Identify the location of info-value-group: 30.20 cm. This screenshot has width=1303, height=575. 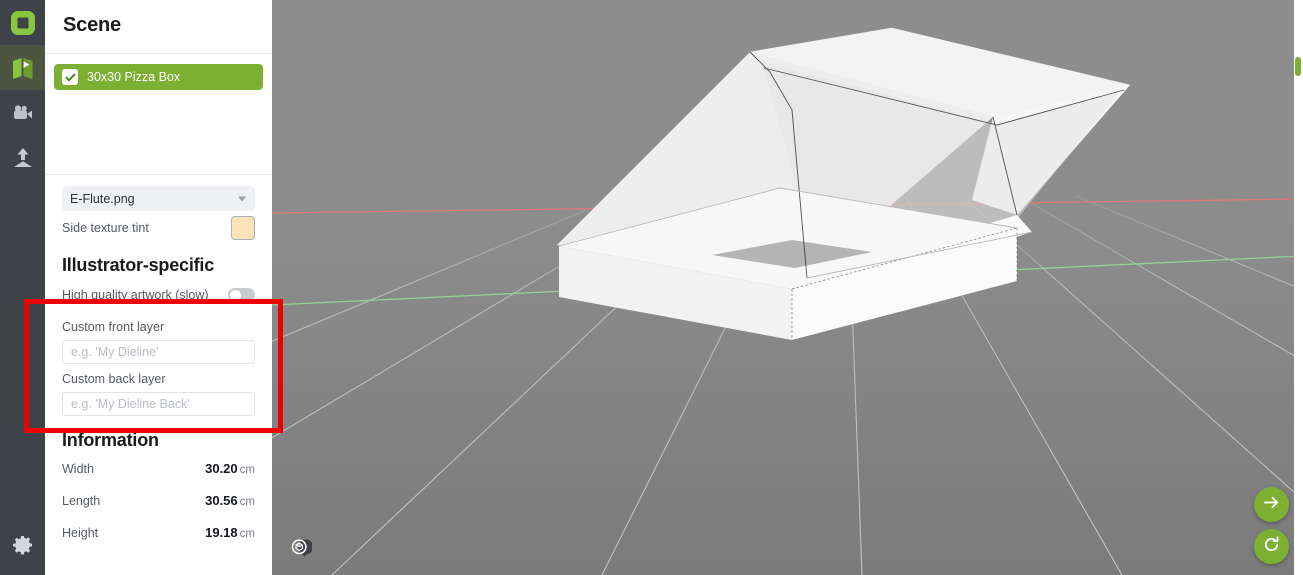
(230, 469).